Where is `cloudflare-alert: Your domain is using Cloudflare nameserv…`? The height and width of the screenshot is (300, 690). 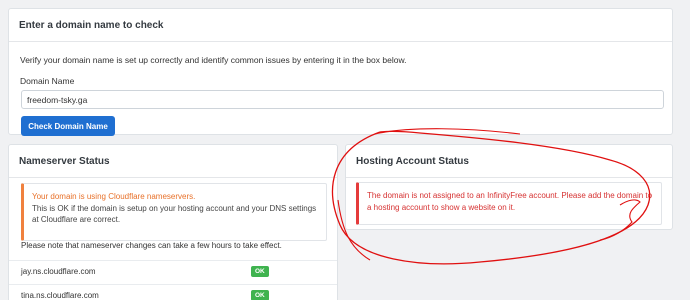 cloudflare-alert: Your domain is using Cloudflare nameserv… is located at coordinates (174, 212).